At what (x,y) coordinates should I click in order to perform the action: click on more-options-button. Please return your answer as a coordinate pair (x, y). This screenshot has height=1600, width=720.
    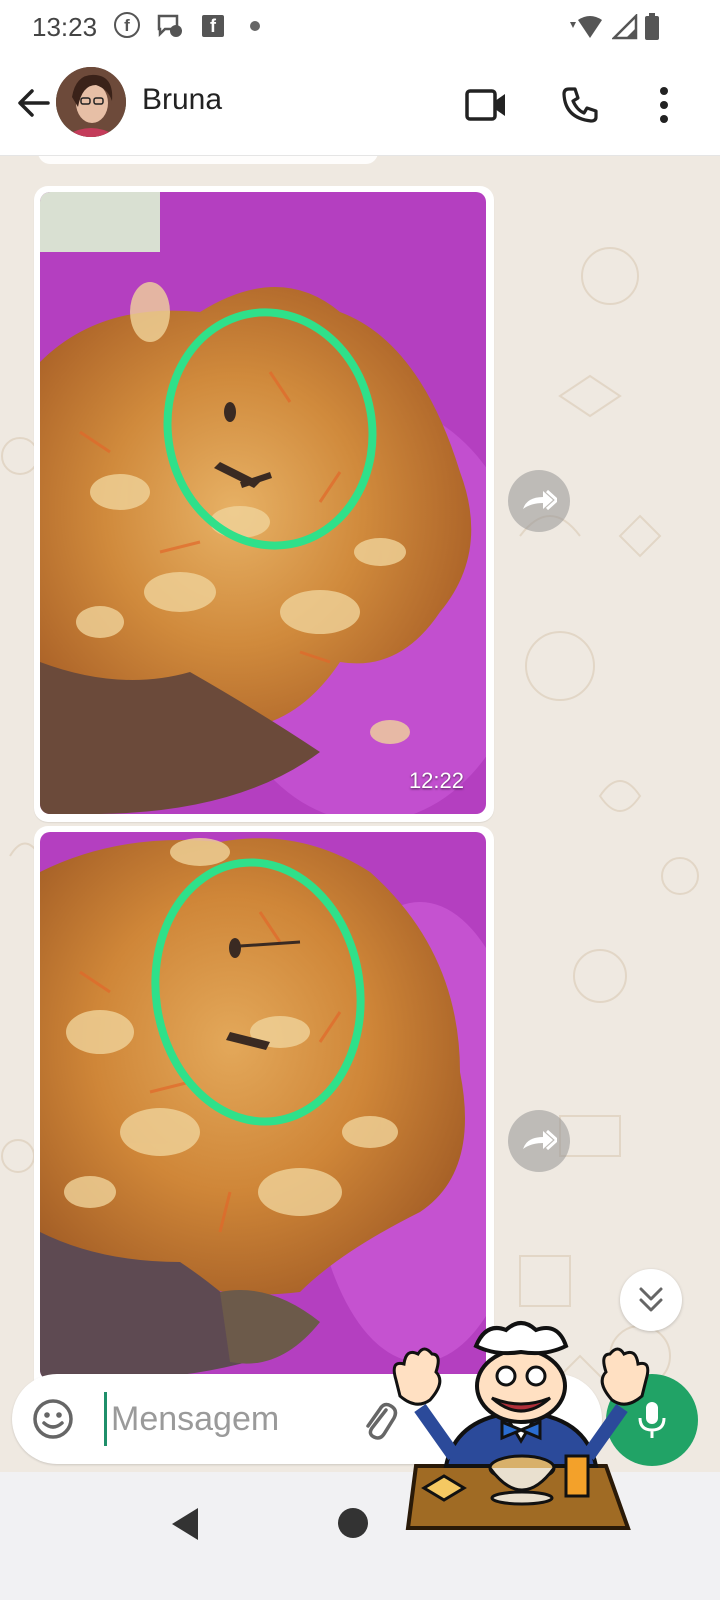
    Looking at the image, I should click on (664, 105).